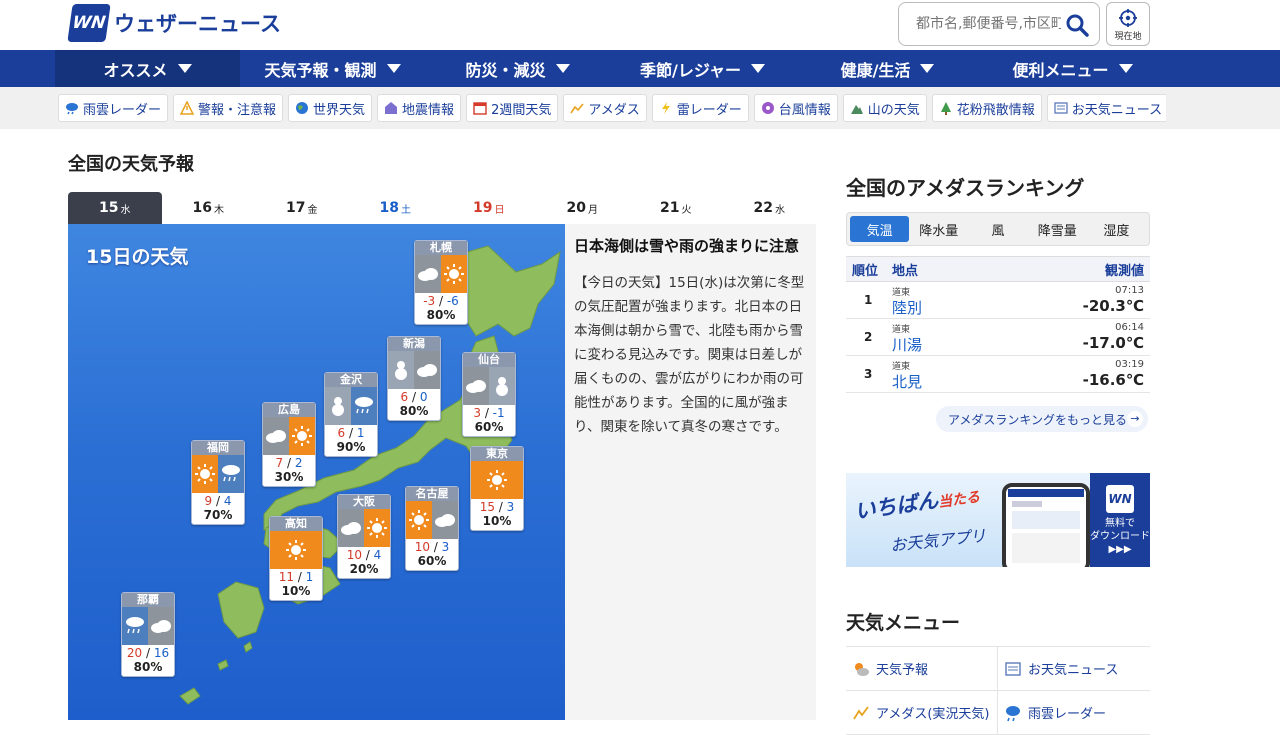 Image resolution: width=1280 pixels, height=735 pixels. Describe the element at coordinates (1129, 364) in the screenshot. I see `rank-time: 03:19` at that location.